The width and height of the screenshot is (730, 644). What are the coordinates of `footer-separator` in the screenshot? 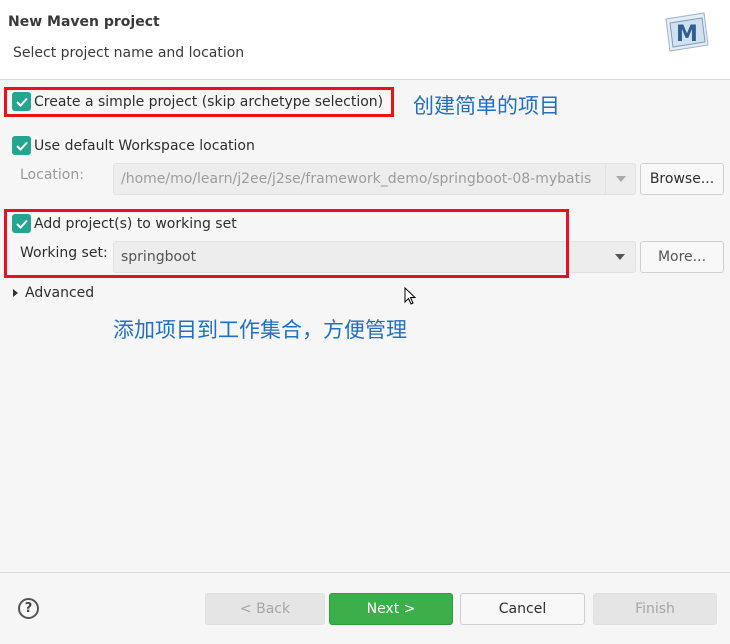 It's located at (365, 572).